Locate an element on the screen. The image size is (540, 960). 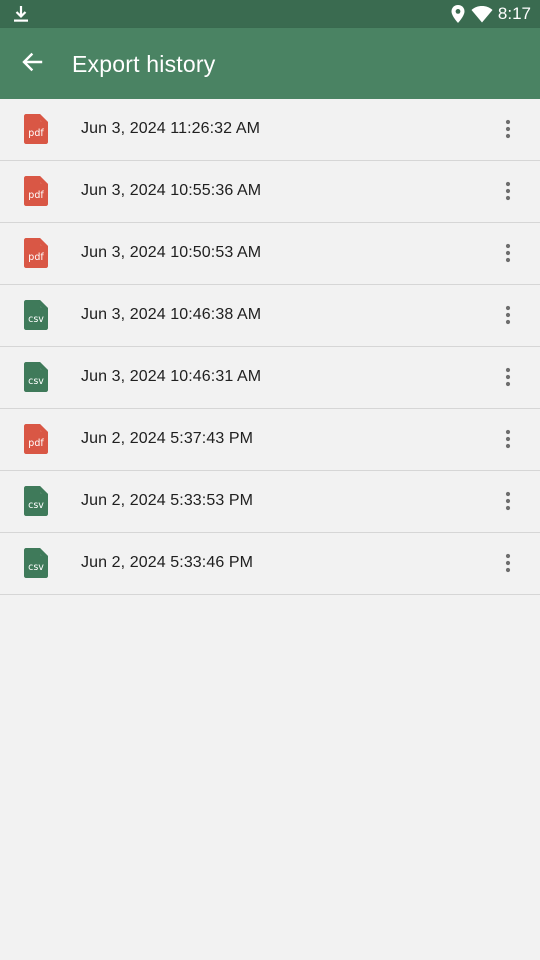
export-timestamp: Jun 3, 2024 10:46:31 AM is located at coordinates (171, 376).